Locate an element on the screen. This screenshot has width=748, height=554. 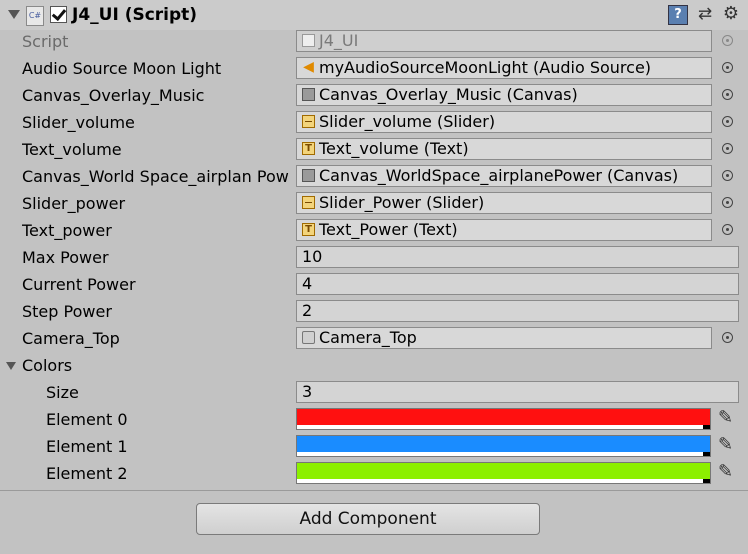
field-label: Text_volume is located at coordinates (72, 149).